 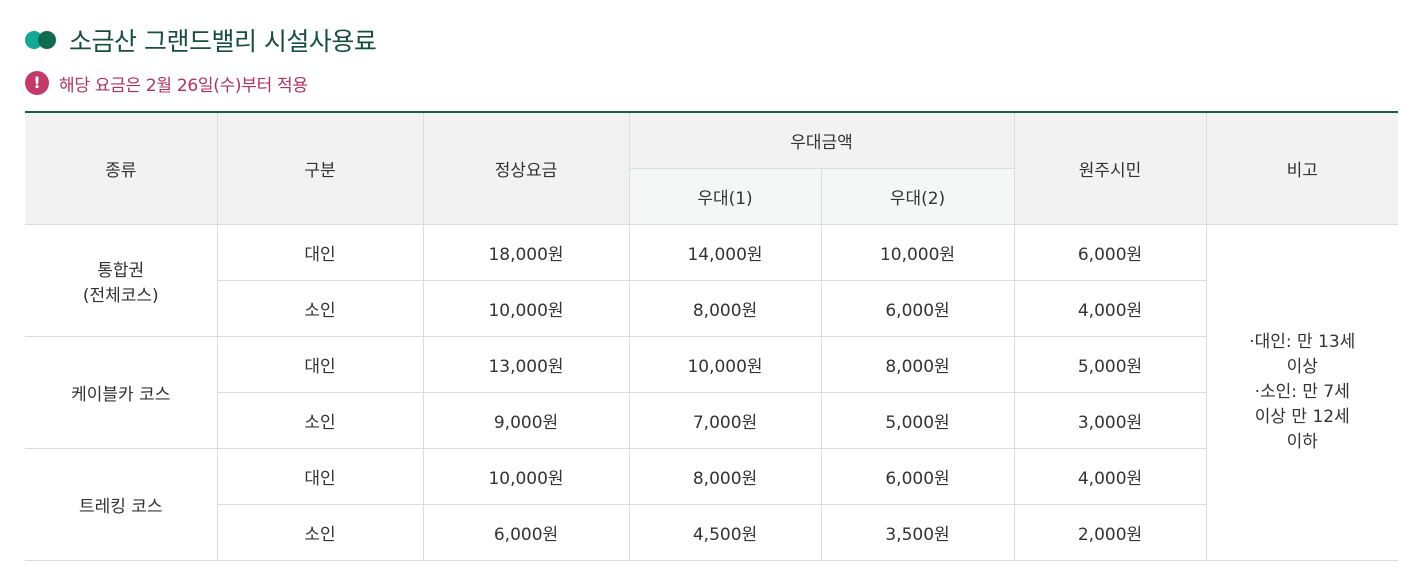 I want to click on discount2-cell: 3,500원, so click(x=917, y=532).